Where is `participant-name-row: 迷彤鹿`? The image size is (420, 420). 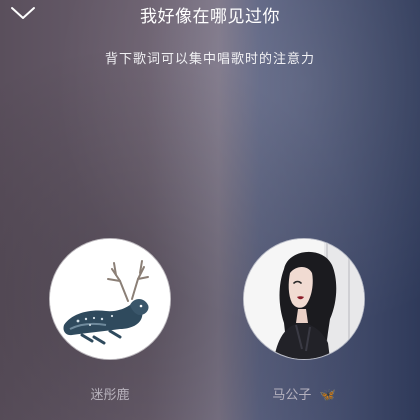 participant-name-row: 迷彤鹿 is located at coordinates (110, 393).